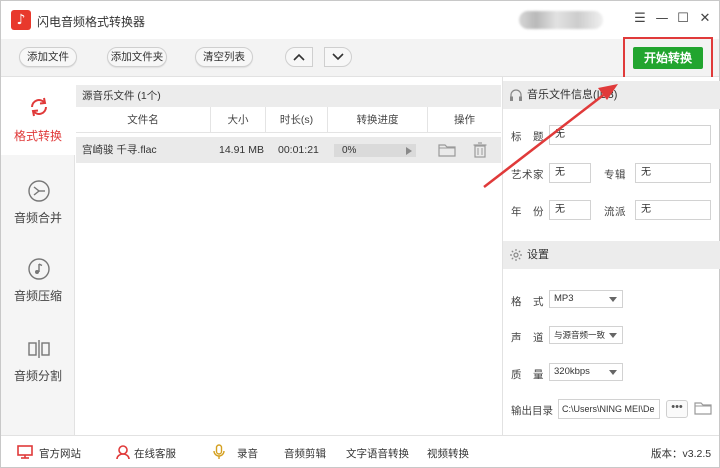 The image size is (720, 468). What do you see at coordinates (630, 135) in the screenshot?
I see `title-field: 无` at bounding box center [630, 135].